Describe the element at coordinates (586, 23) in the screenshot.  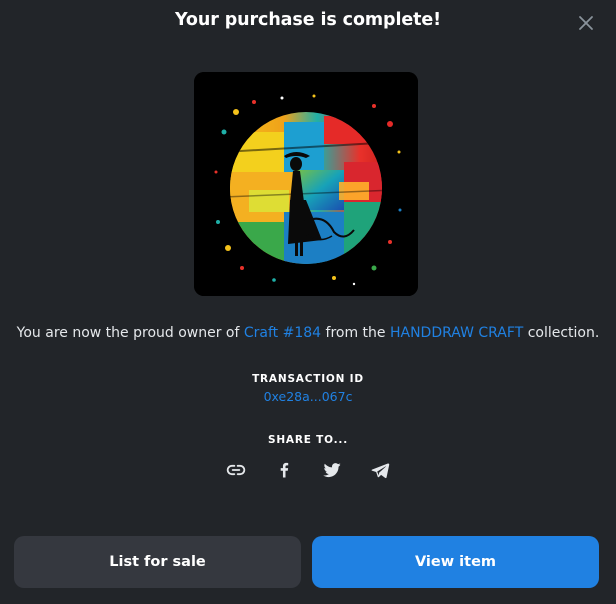
I see `close-icon` at that location.